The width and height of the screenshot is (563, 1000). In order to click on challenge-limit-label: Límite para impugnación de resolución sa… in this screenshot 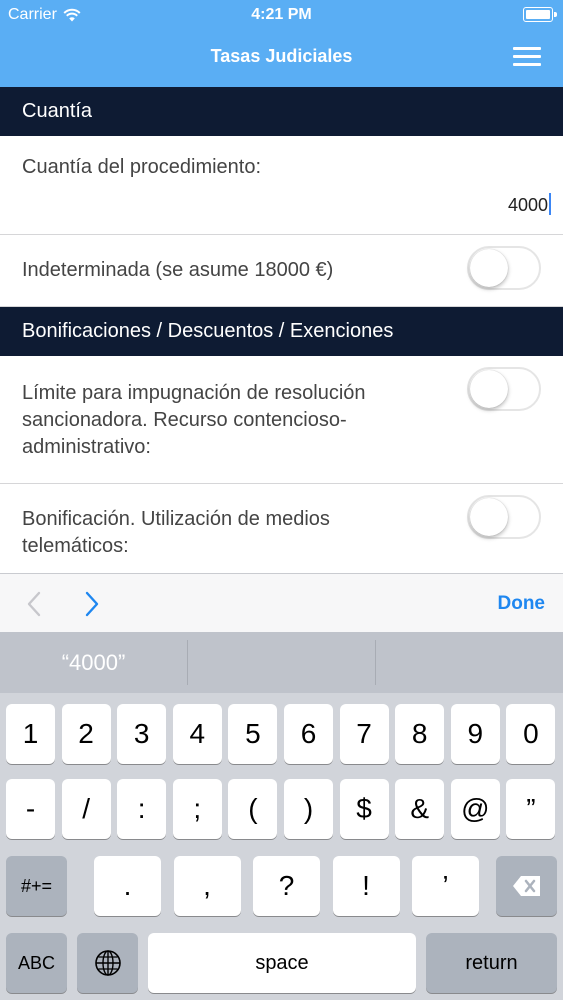, I will do `click(194, 420)`.